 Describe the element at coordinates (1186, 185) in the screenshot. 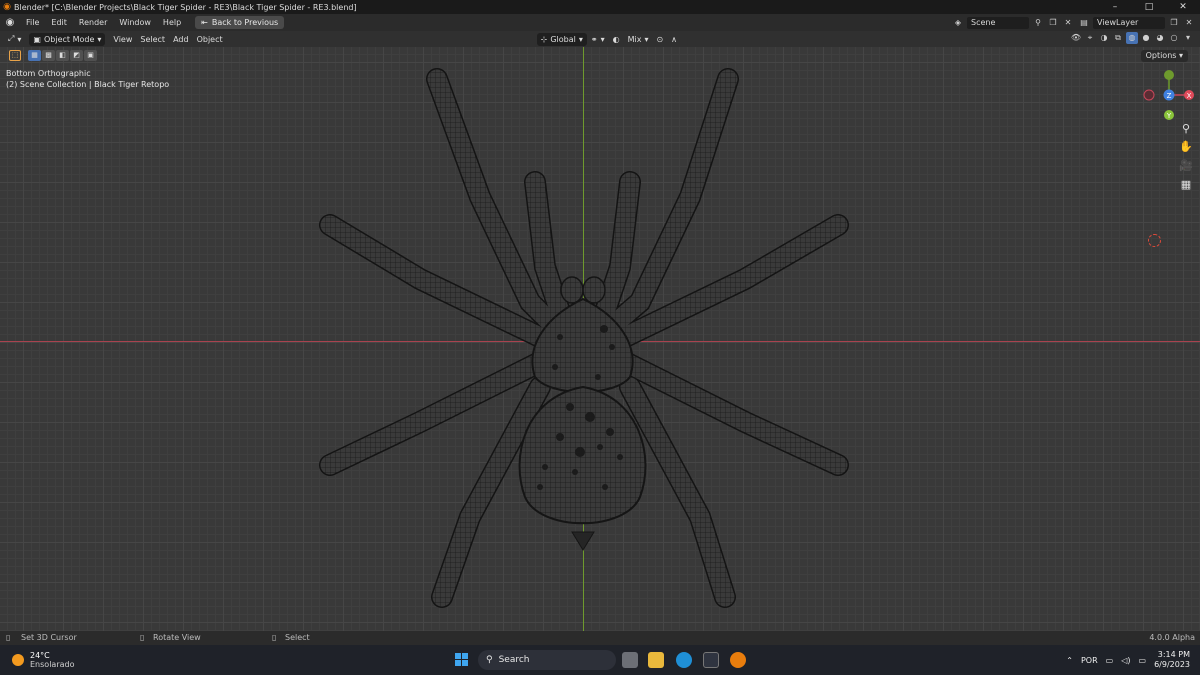

I see `ortho-grid-icon: ▦` at that location.